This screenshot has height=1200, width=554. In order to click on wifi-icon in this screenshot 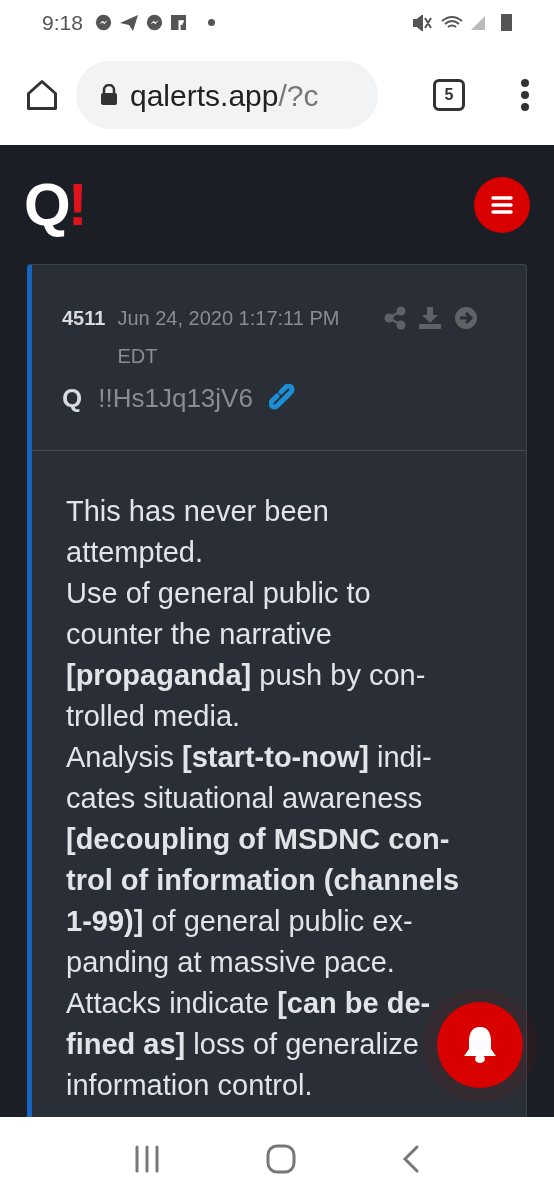, I will do `click(452, 22)`.